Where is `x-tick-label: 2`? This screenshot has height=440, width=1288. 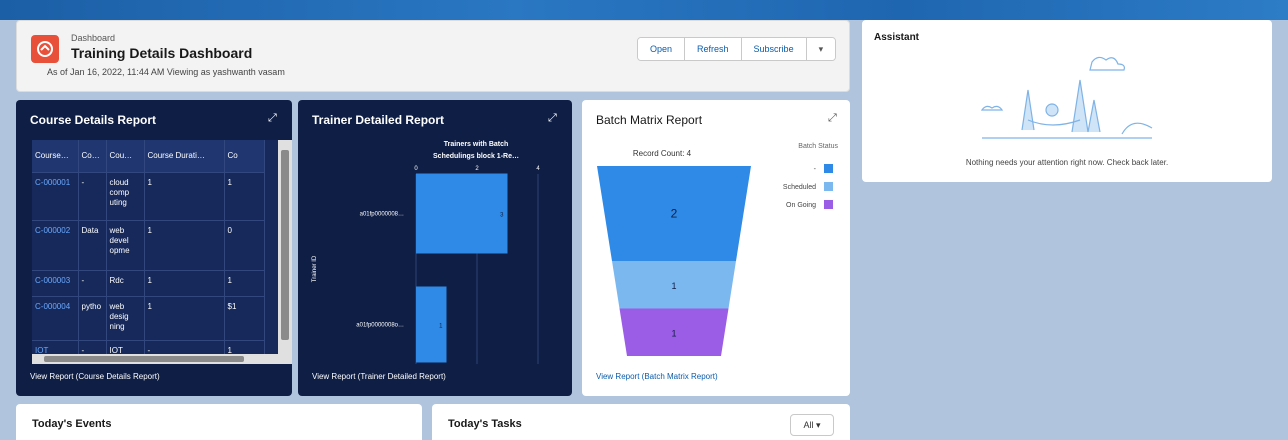 x-tick-label: 2 is located at coordinates (477, 169).